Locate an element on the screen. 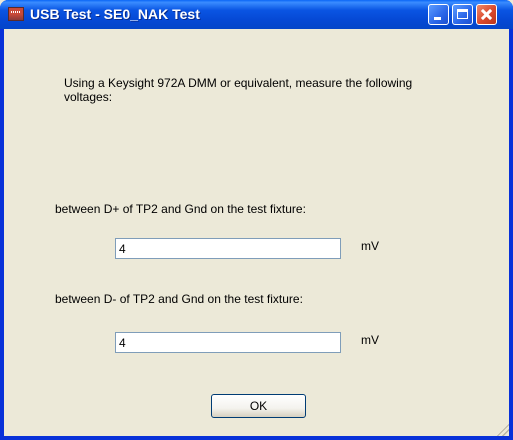 The height and width of the screenshot is (440, 513). dminus-unit-label: mV is located at coordinates (370, 340).